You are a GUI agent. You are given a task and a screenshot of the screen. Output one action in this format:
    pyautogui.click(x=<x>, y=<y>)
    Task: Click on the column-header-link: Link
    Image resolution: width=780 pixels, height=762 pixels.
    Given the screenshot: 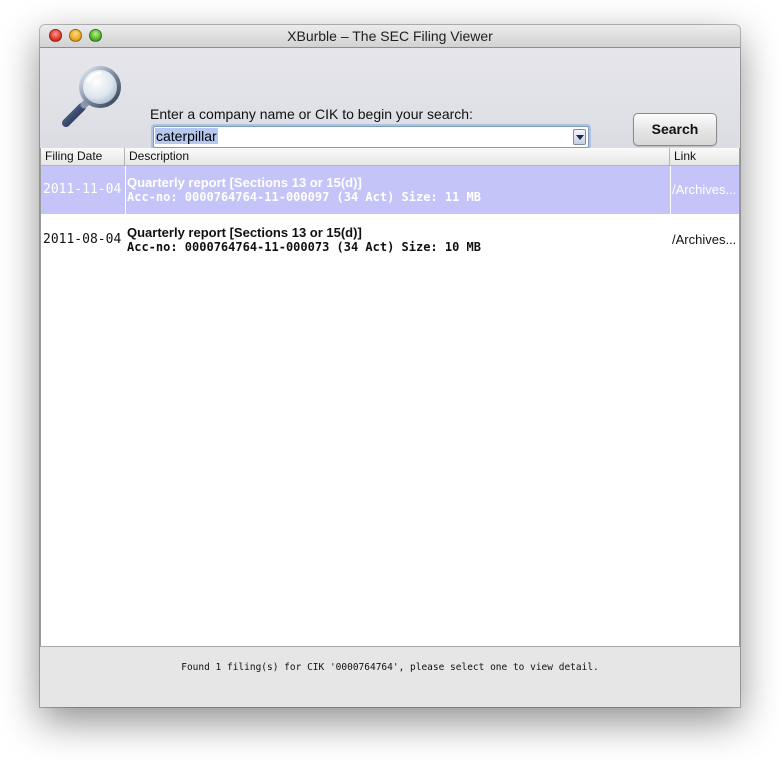 What is the action you would take?
    pyautogui.click(x=704, y=156)
    